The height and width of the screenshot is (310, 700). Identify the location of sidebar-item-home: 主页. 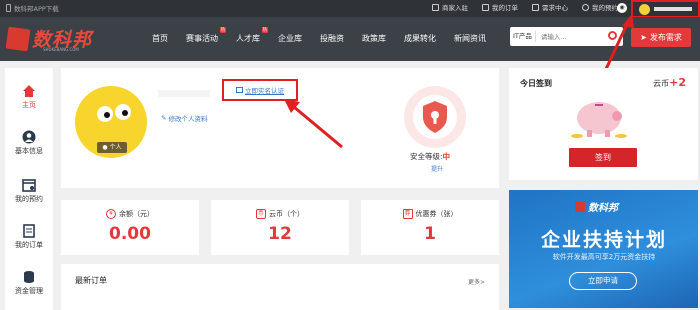
(29, 97).